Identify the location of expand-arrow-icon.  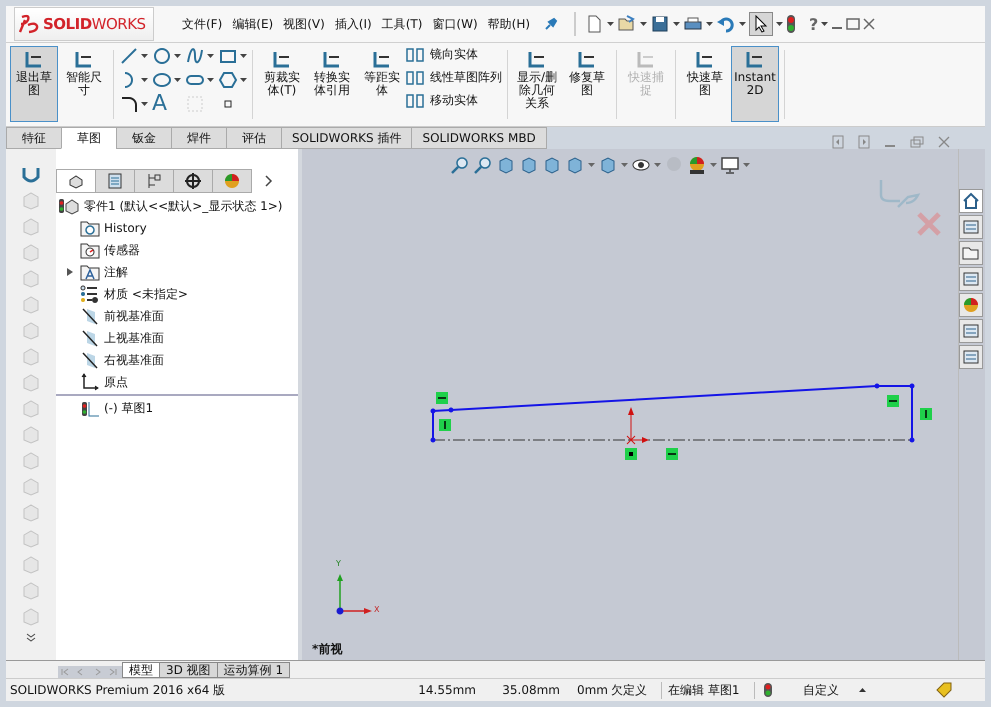
(69, 272).